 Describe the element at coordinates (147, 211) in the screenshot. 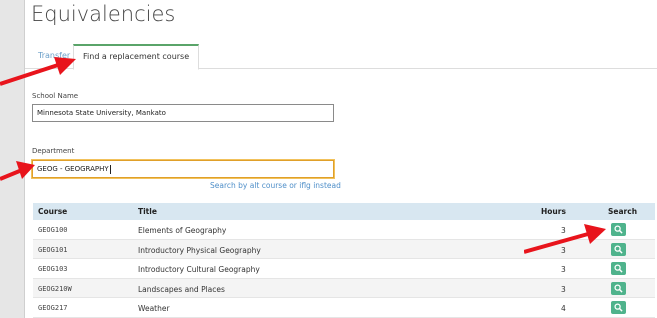

I see `header-title: Title` at that location.